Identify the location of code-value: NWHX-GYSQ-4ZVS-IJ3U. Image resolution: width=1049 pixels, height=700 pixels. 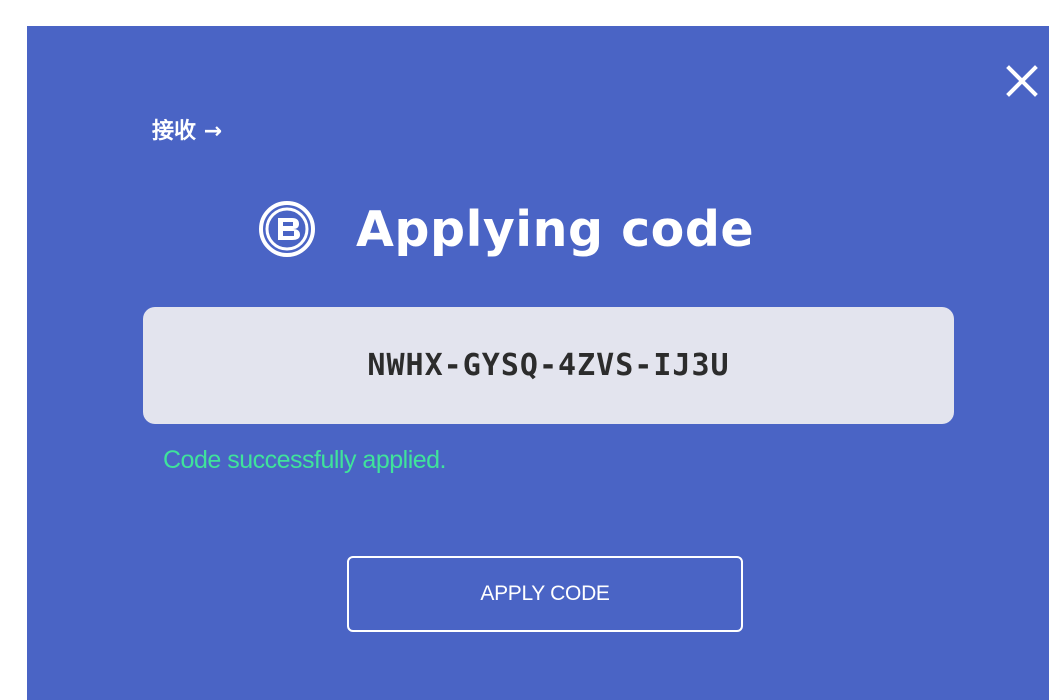
(548, 365).